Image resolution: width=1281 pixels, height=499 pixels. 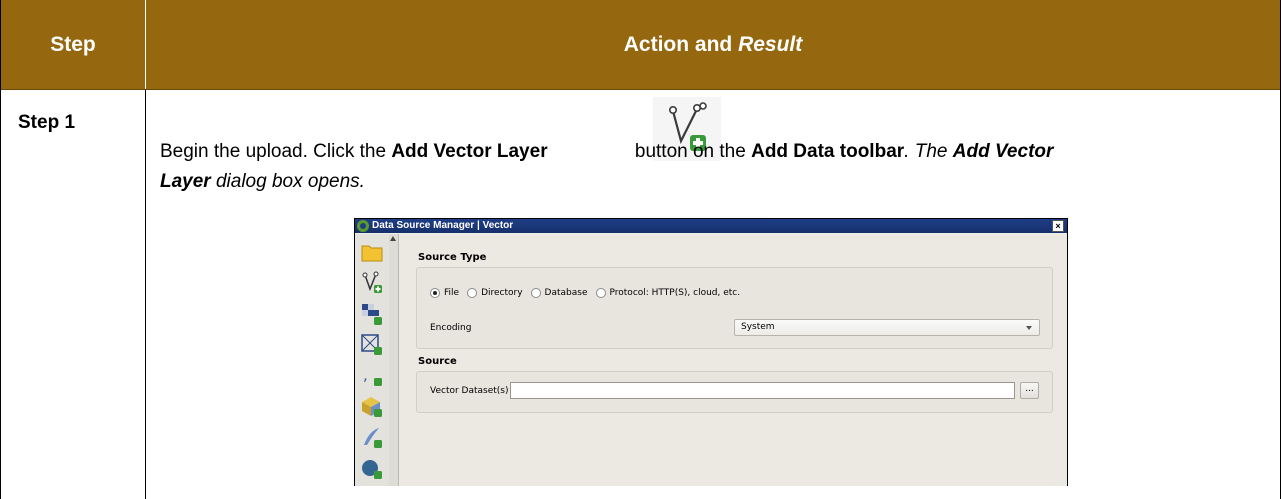 What do you see at coordinates (667, 293) in the screenshot?
I see `radio-protocol: Protocol: HTTP(S), cloud, etc.` at bounding box center [667, 293].